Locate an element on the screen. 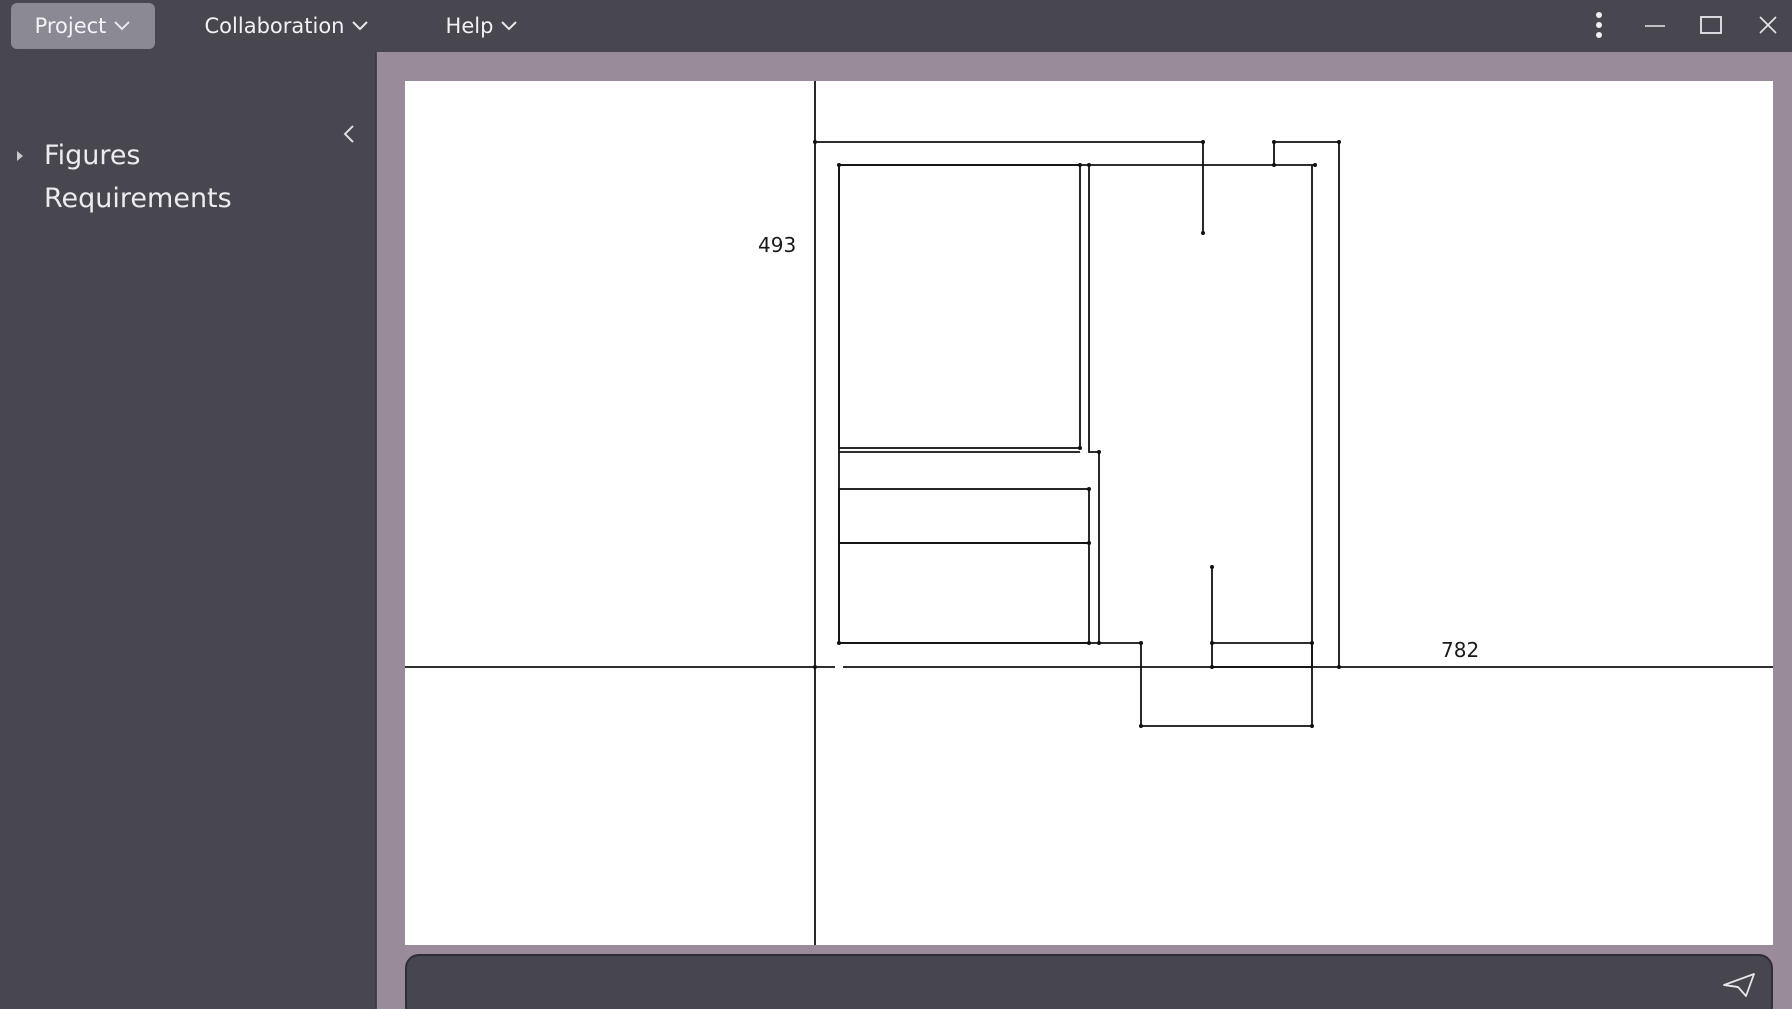  close-button is located at coordinates (1768, 25).